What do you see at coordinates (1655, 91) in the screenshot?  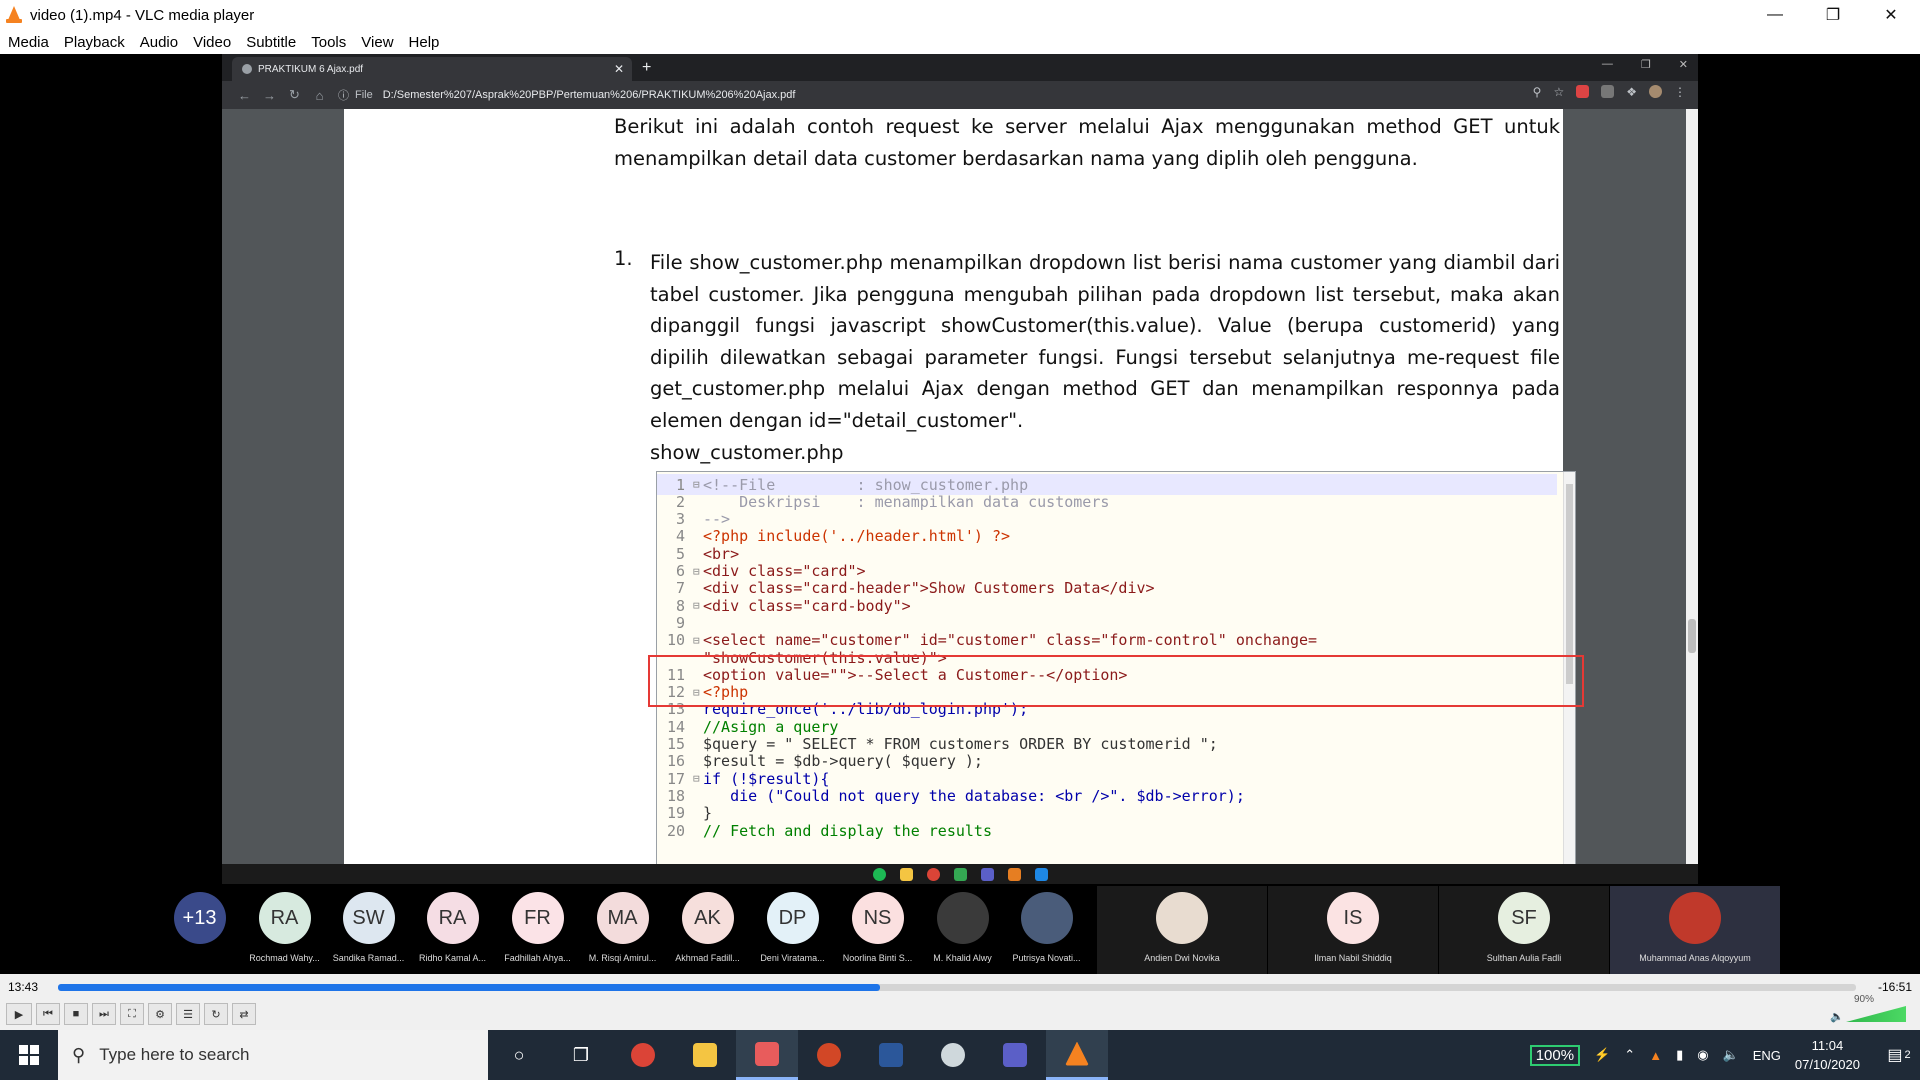 I see `profile-avatar` at bounding box center [1655, 91].